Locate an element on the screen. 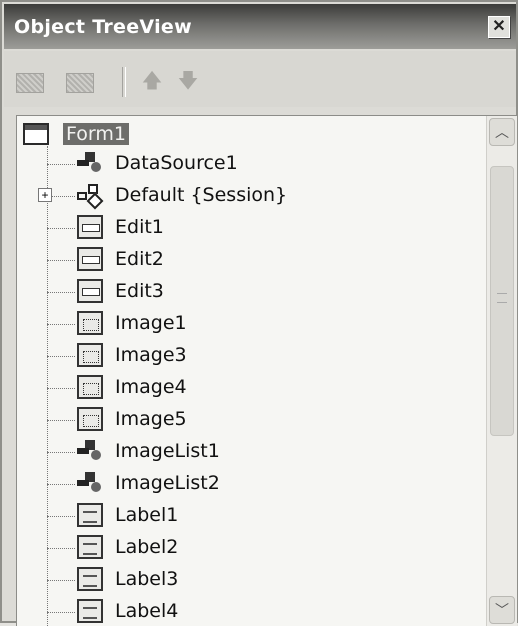 The height and width of the screenshot is (626, 518). tree-item-label: Label2 is located at coordinates (147, 547).